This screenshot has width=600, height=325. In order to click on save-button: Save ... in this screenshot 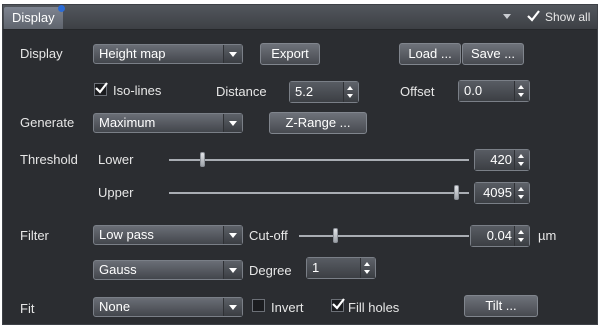, I will do `click(493, 54)`.